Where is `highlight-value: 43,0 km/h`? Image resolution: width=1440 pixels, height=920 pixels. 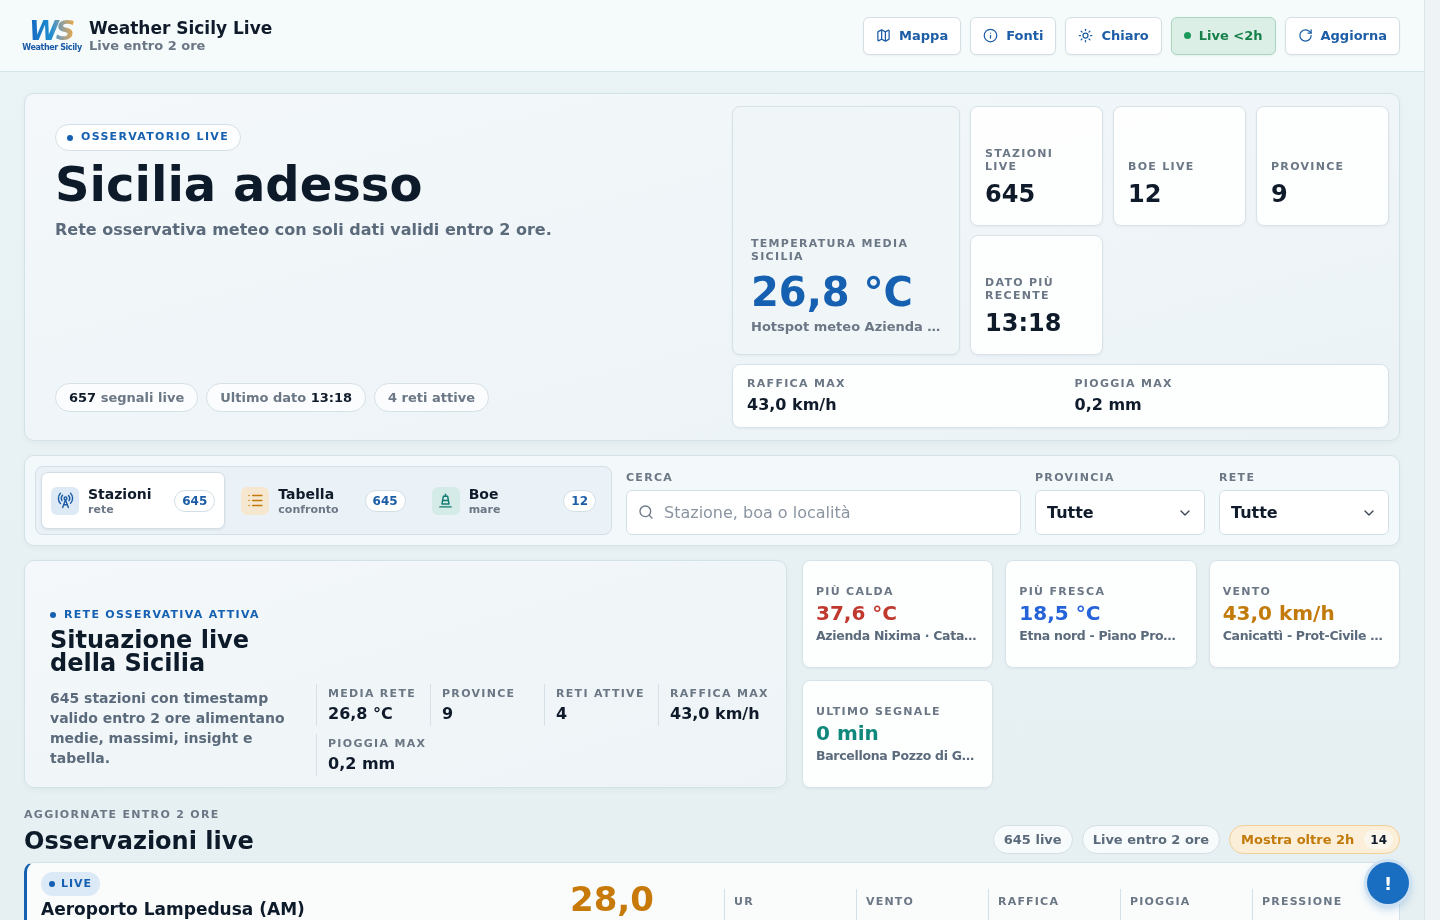
highlight-value: 43,0 km/h is located at coordinates (1279, 612).